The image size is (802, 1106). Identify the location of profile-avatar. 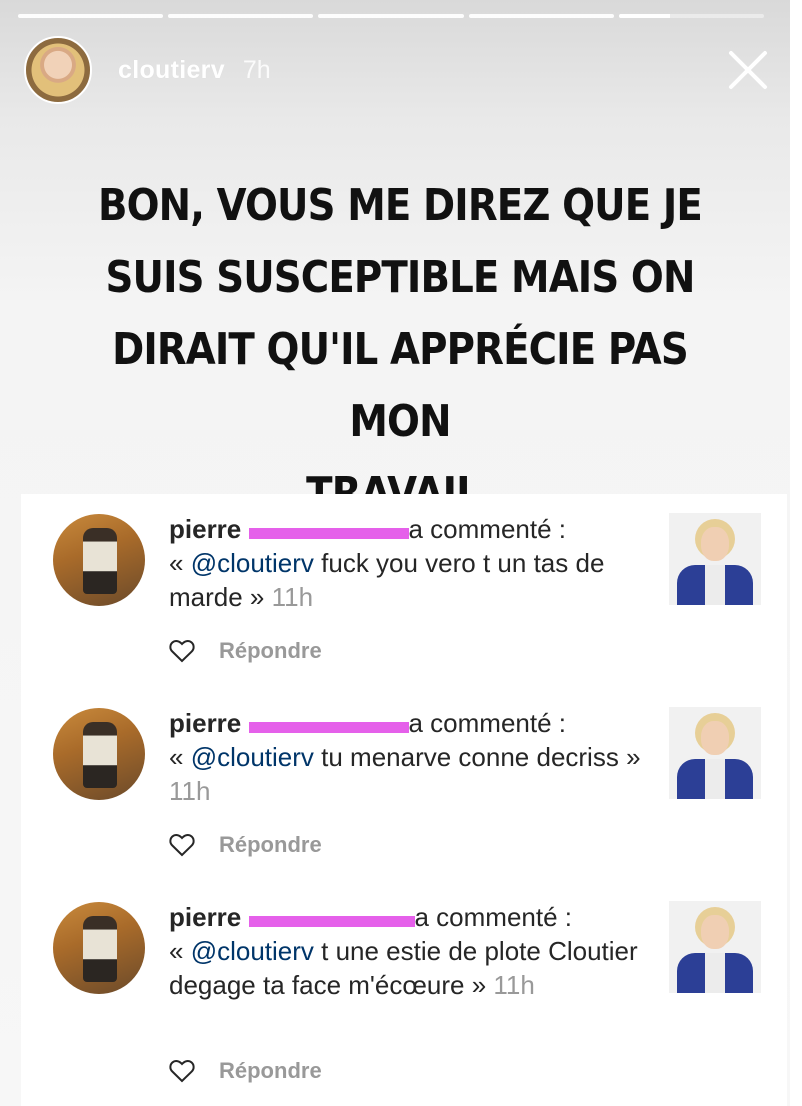
(58, 70).